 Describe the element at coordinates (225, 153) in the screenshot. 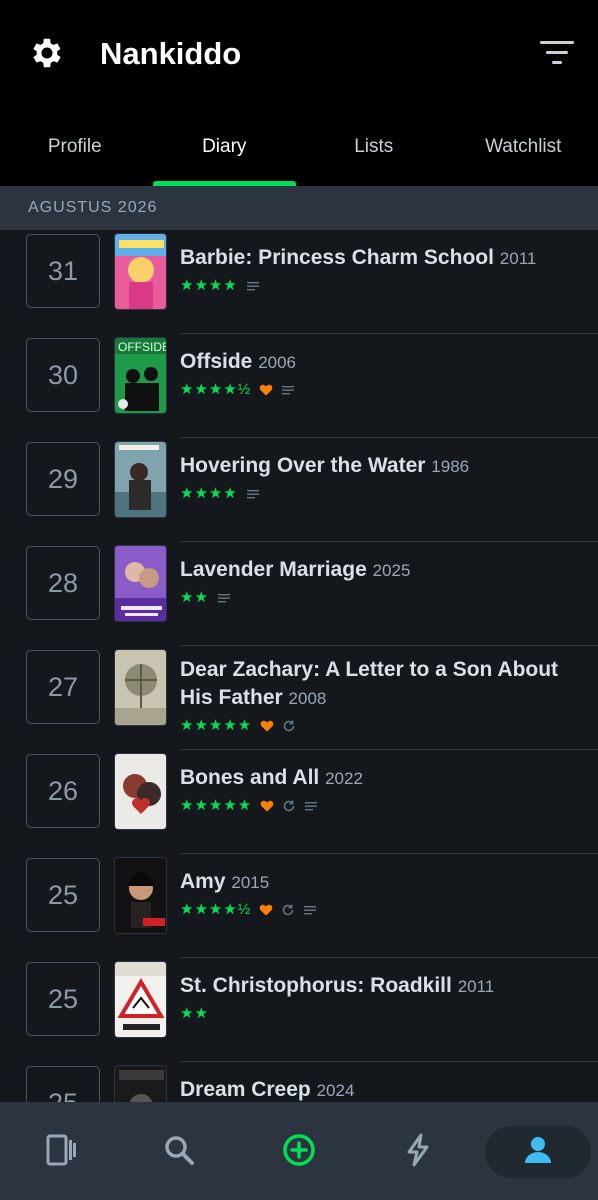

I see `tab-diary: Diary` at that location.